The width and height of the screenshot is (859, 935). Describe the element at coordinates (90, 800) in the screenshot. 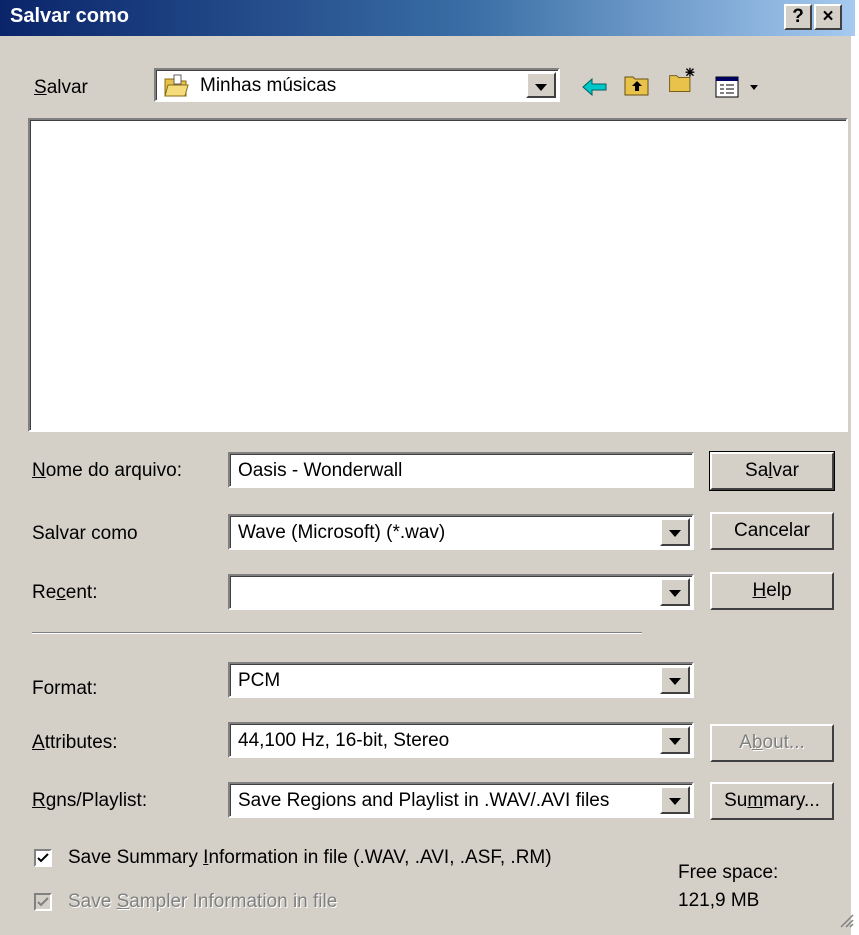

I see `regions-label: Rgns/Playlist:` at that location.